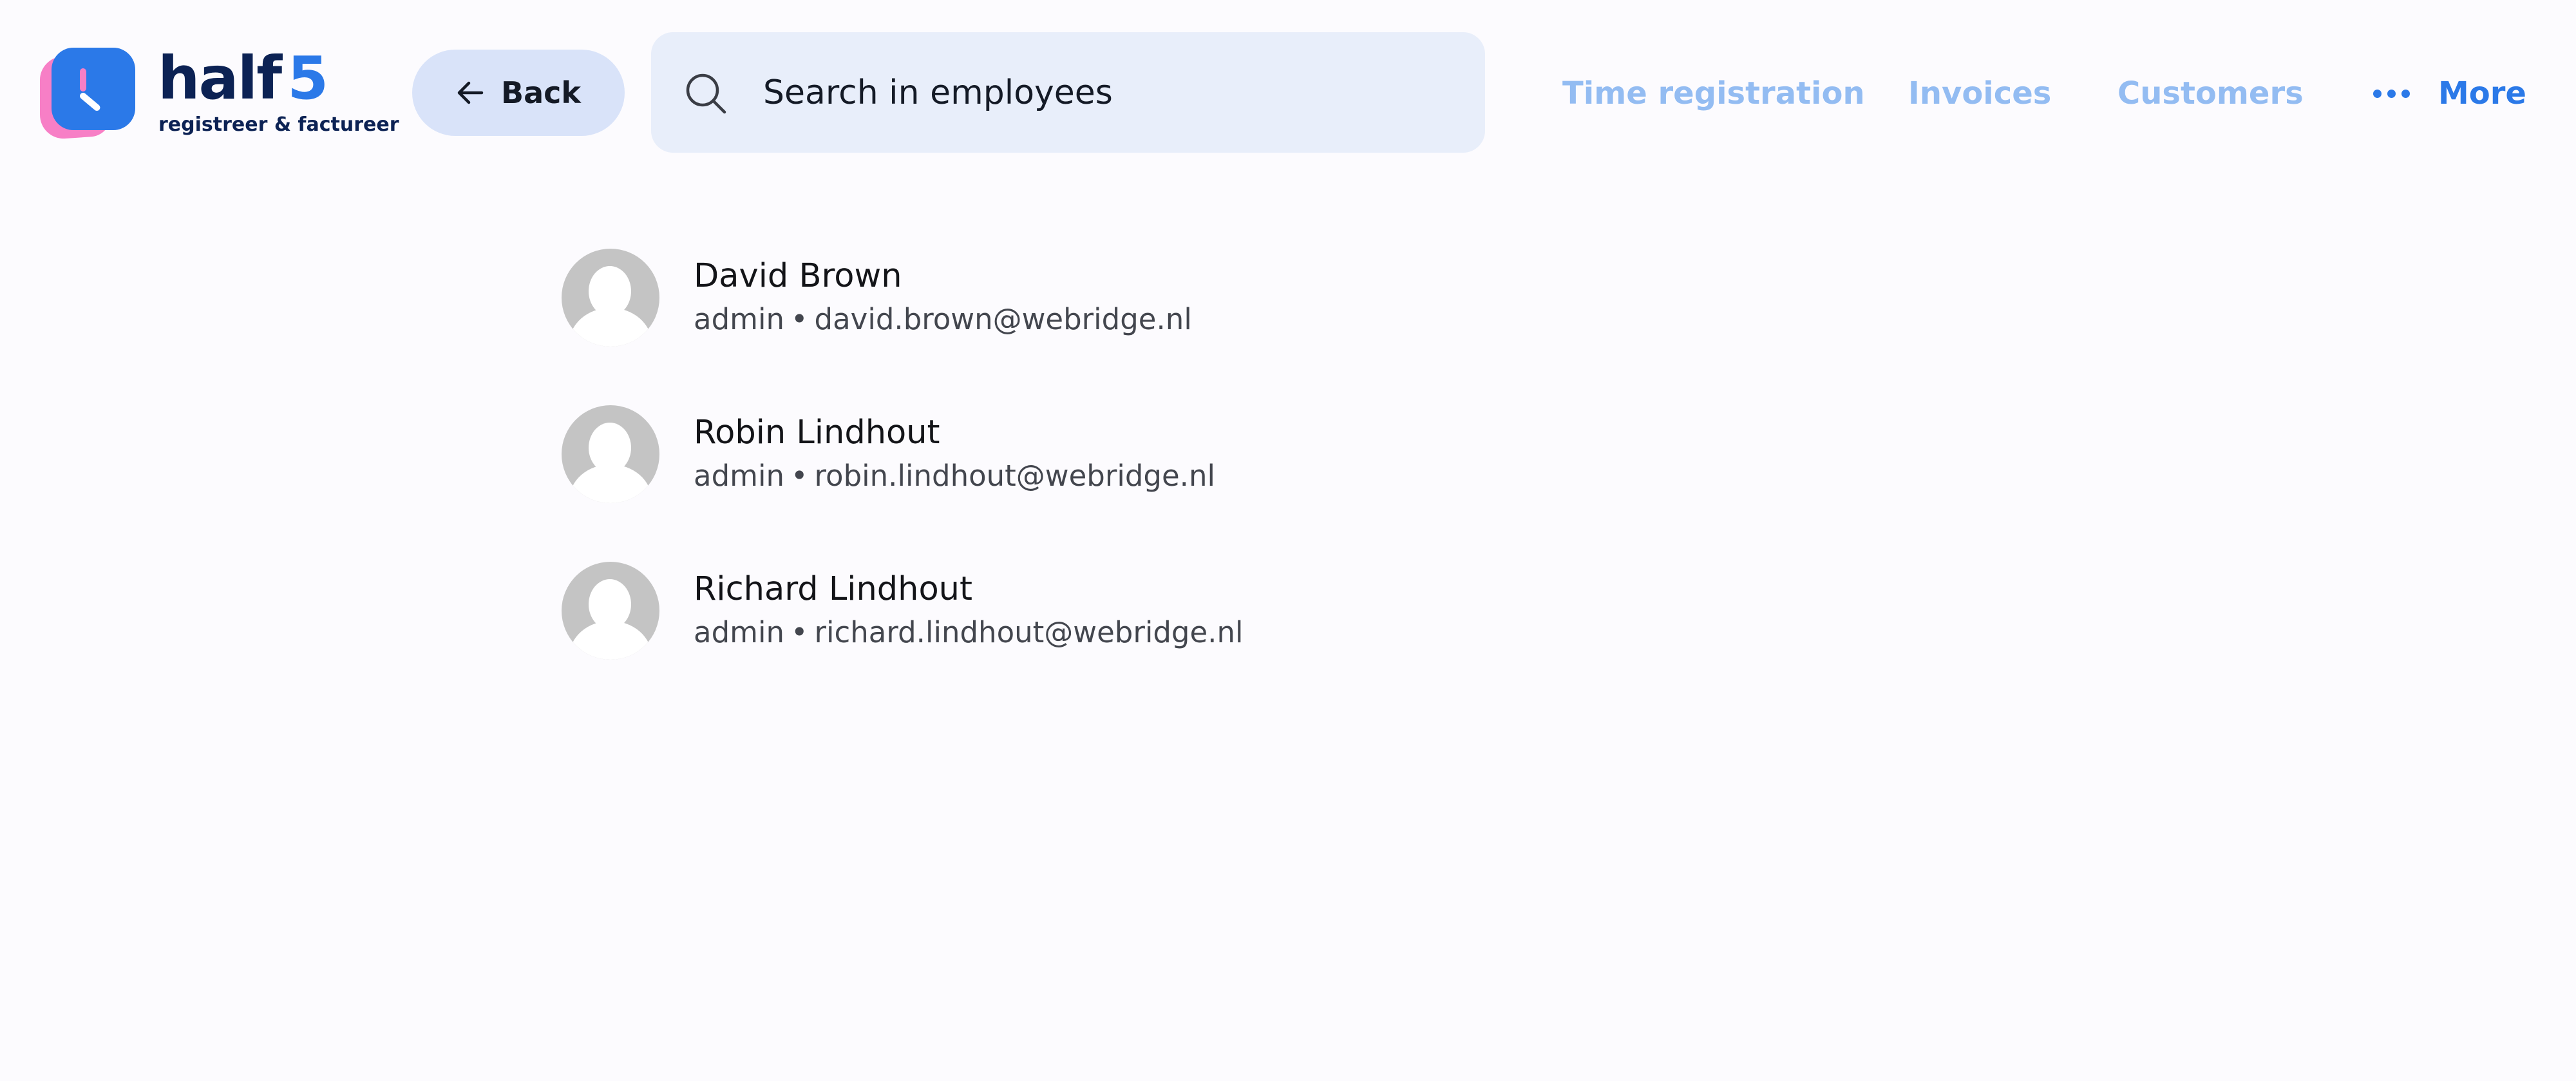 Image resolution: width=2576 pixels, height=1081 pixels. Describe the element at coordinates (1979, 93) in the screenshot. I see `nav-invoices: Invoices` at that location.